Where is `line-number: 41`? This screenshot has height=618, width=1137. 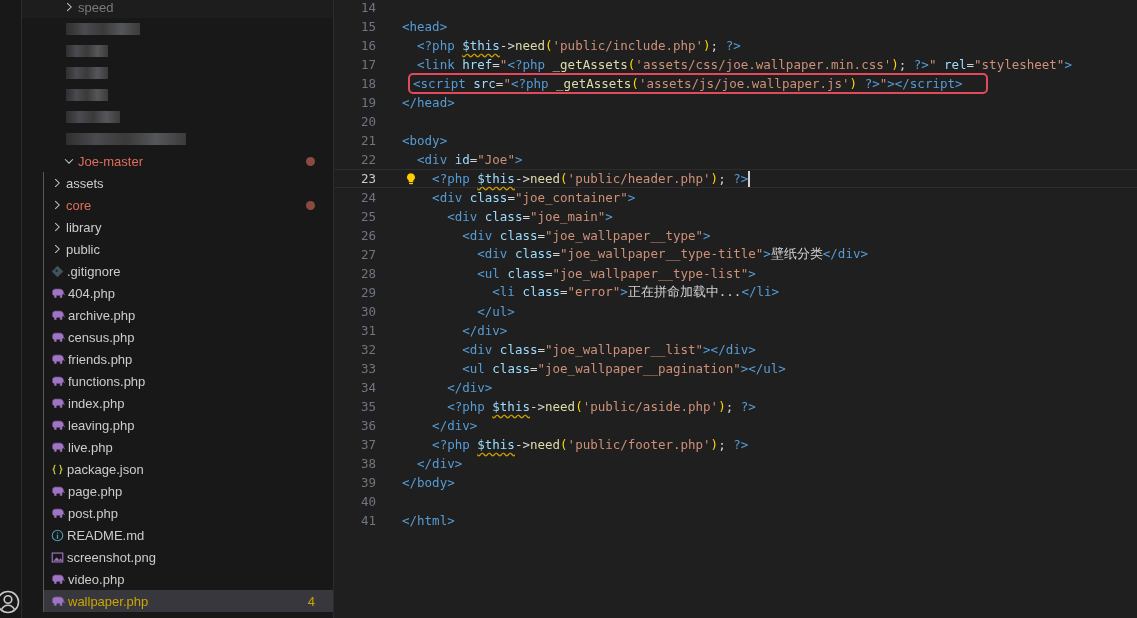 line-number: 41 is located at coordinates (367, 520).